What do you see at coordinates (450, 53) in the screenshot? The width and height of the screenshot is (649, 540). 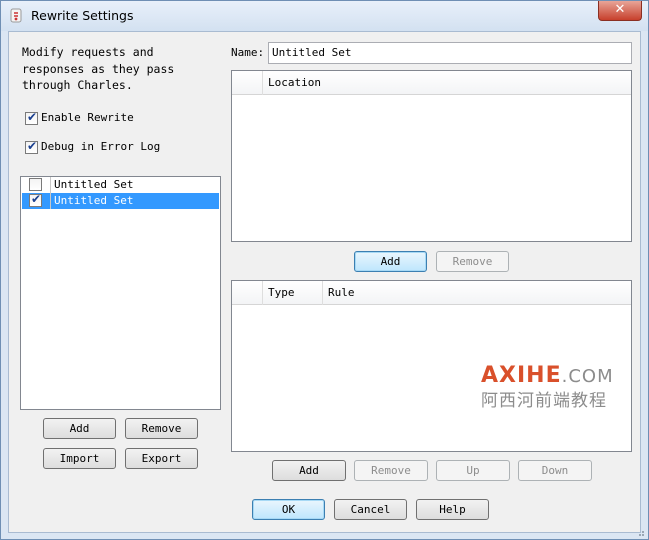 I see `name-input: Untitled Set` at bounding box center [450, 53].